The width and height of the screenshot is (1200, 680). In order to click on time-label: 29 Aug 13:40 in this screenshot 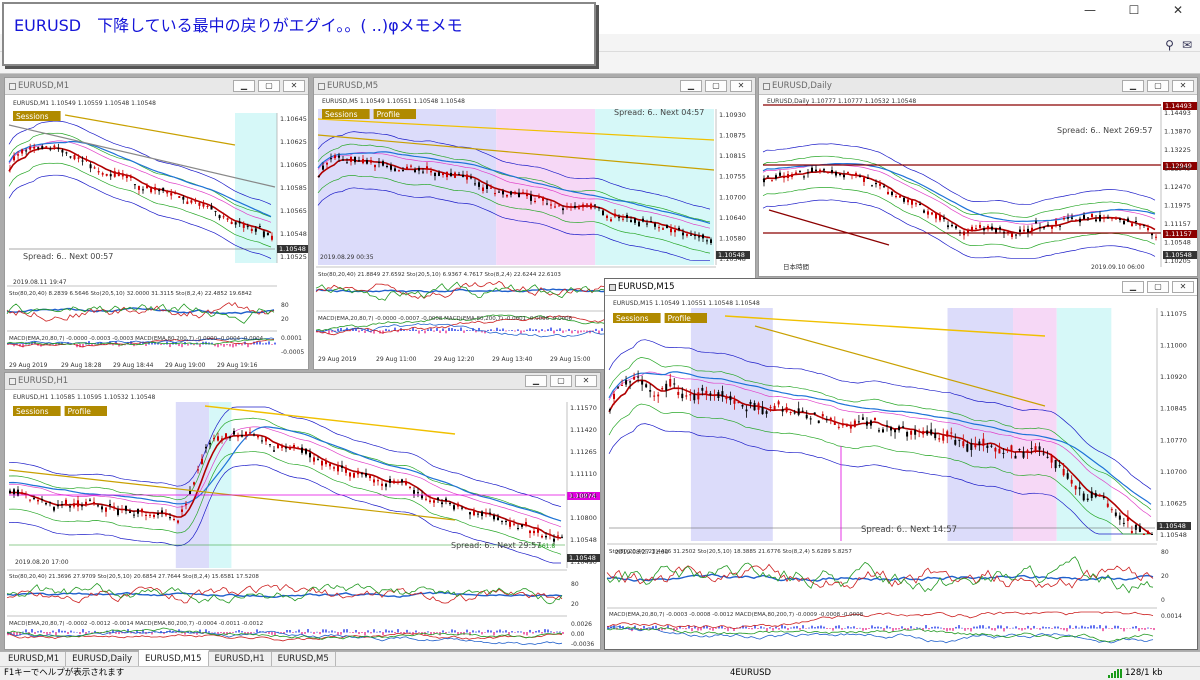, I will do `click(512, 359)`.